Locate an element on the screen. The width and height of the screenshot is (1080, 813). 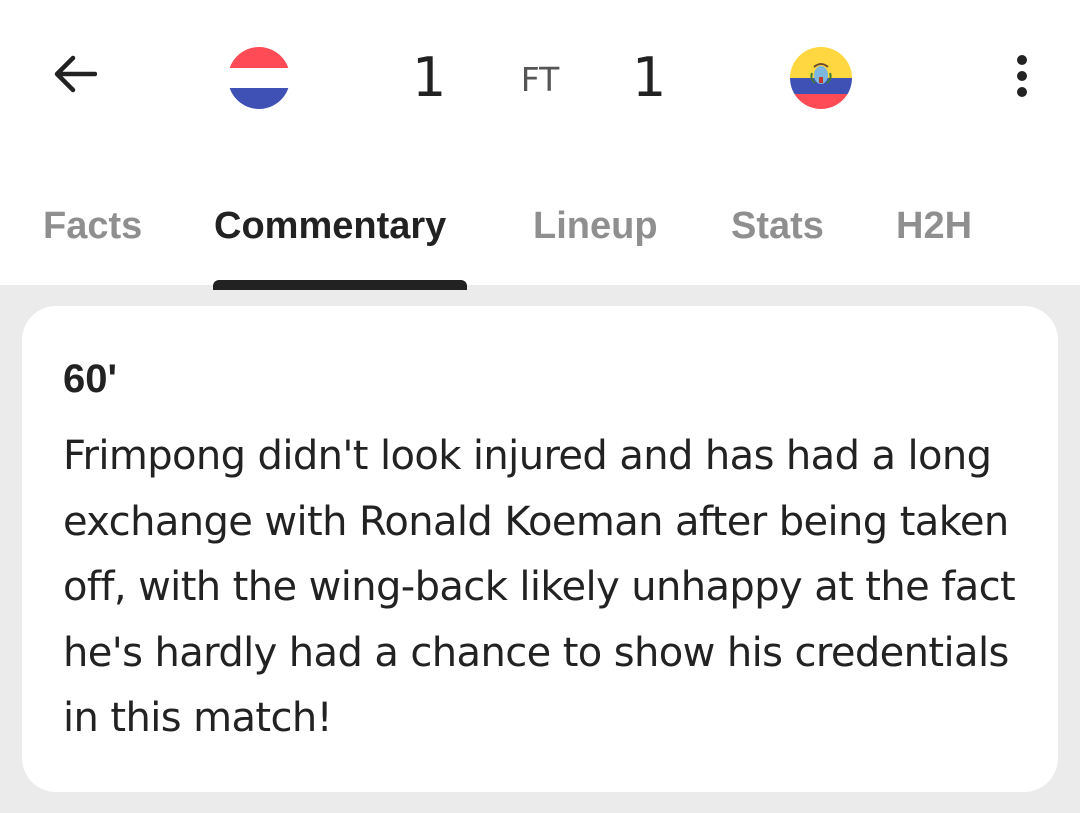
active-tab-indicator is located at coordinates (340, 285).